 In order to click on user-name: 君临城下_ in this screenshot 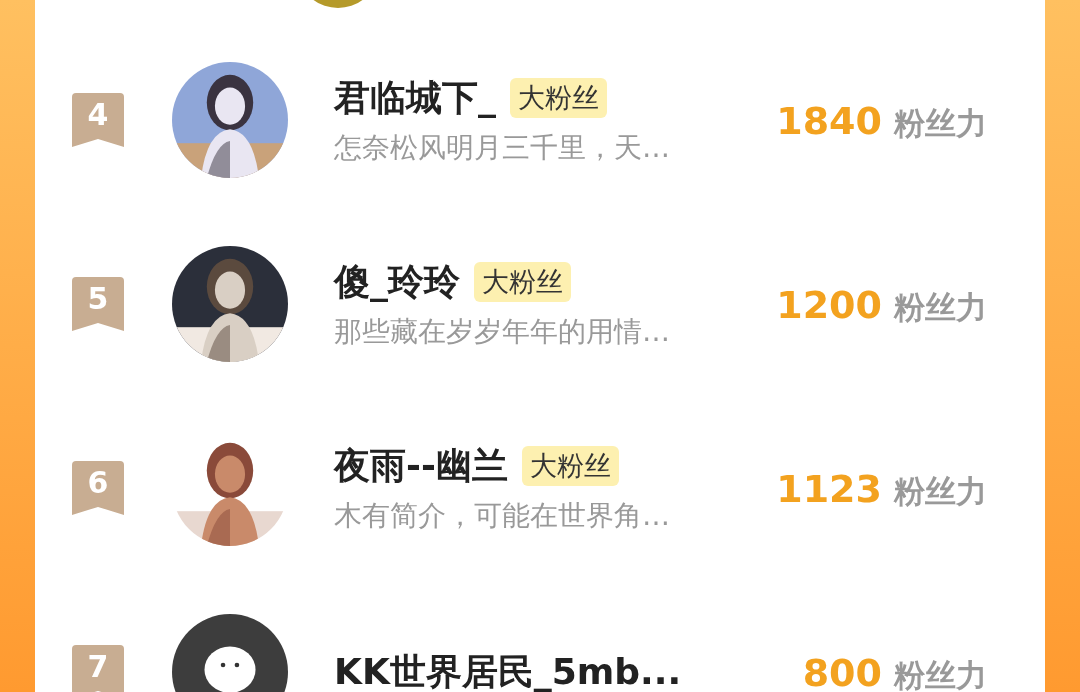, I will do `click(415, 97)`.